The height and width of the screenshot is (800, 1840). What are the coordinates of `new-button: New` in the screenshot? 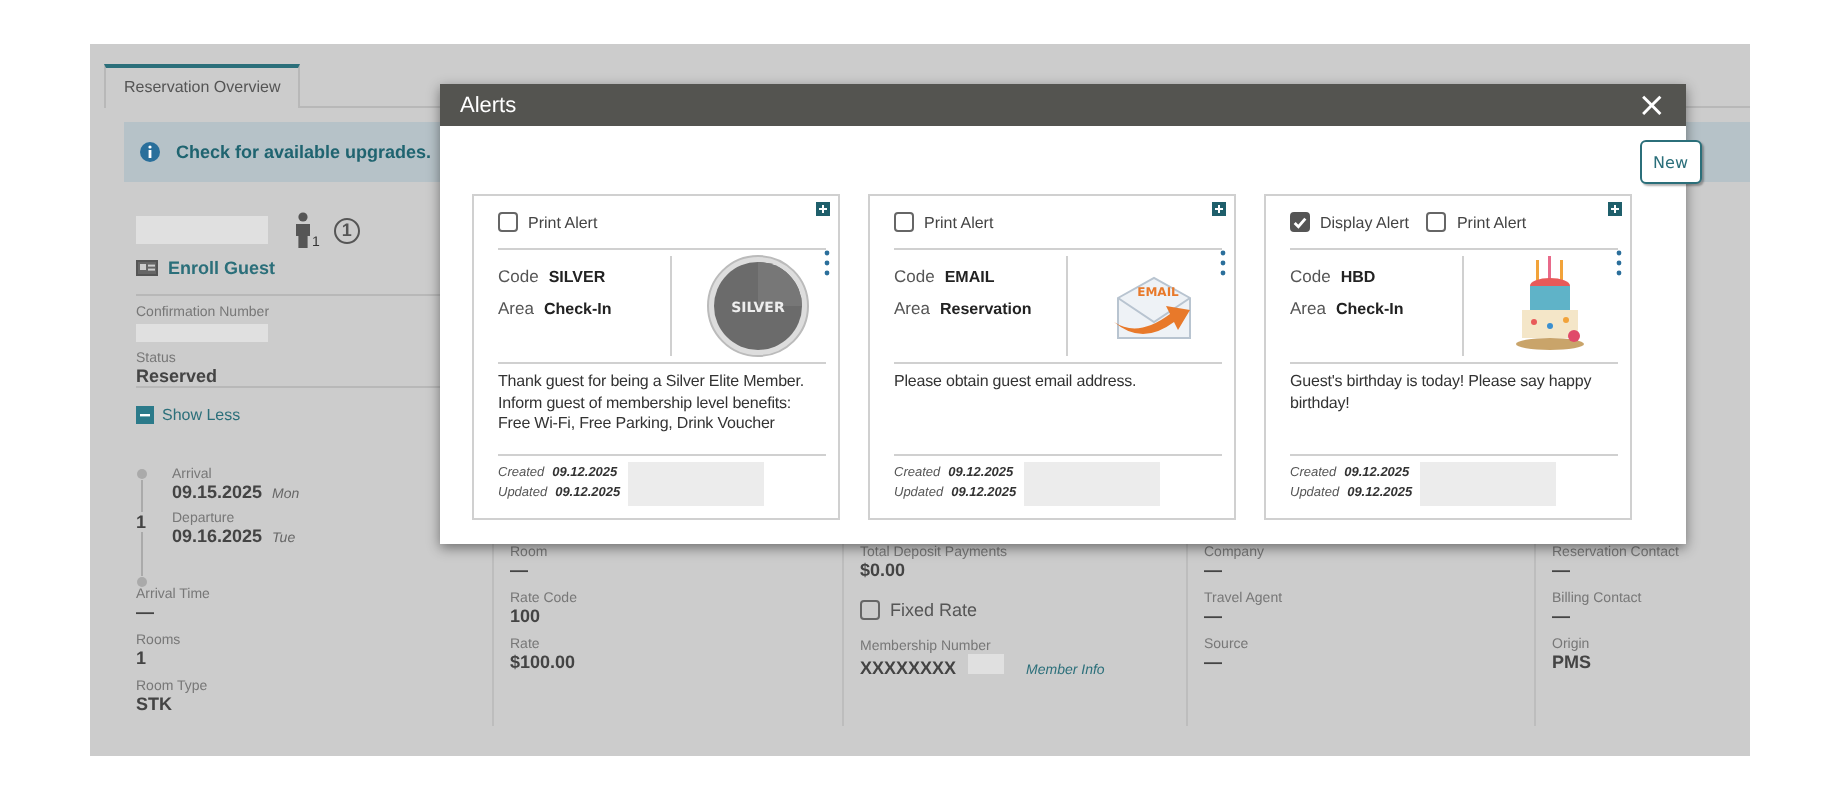 It's located at (1670, 162).